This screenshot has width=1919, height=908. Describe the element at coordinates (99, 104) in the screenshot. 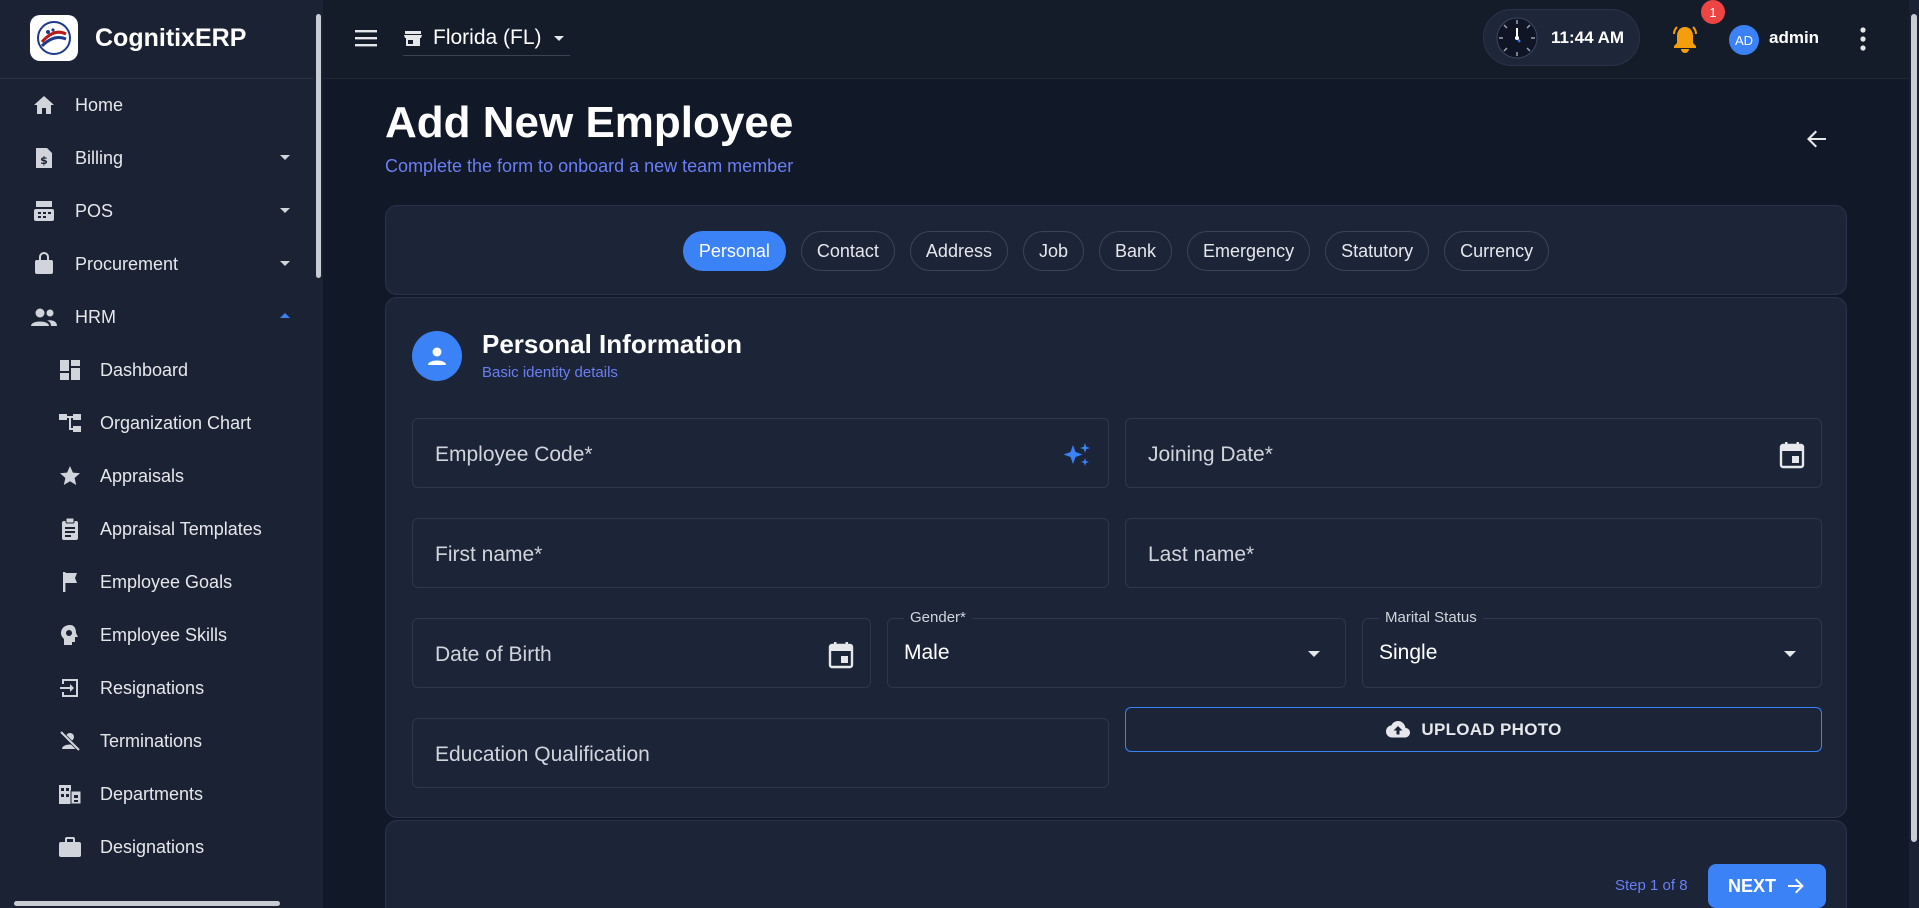

I see `sidebar-item-label: Home` at that location.